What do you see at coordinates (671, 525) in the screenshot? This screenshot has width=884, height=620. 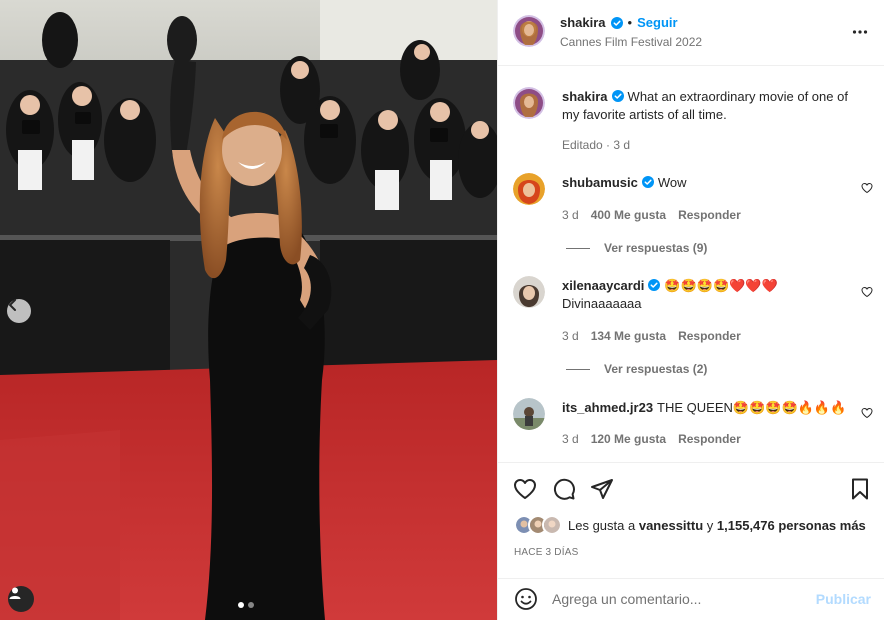 I see `liker-username: vanessittu` at bounding box center [671, 525].